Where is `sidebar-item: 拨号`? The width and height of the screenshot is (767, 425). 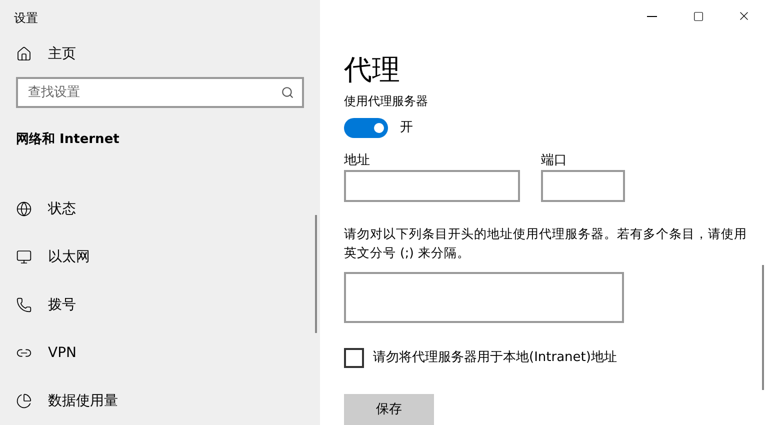 sidebar-item: 拨号 is located at coordinates (160, 305).